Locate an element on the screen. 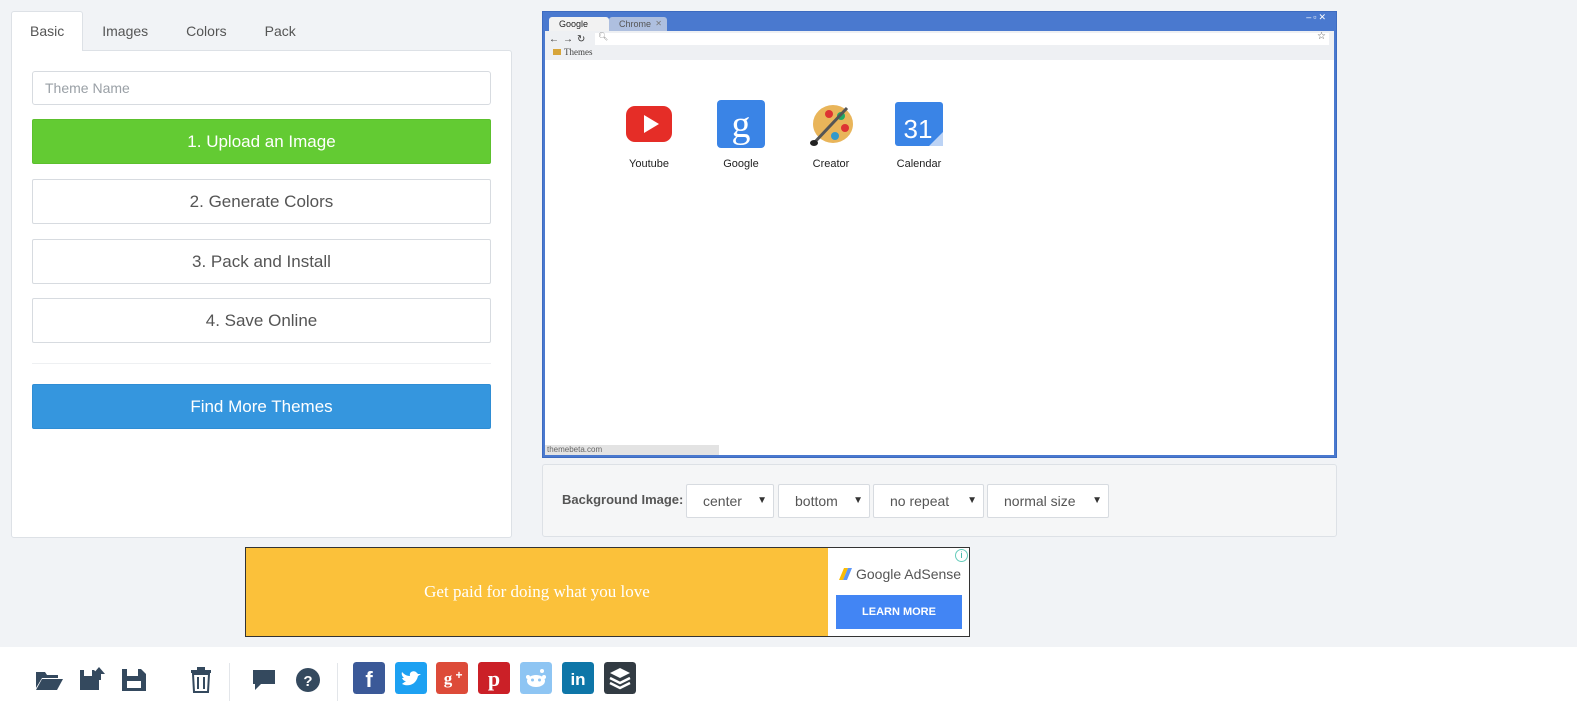  preview-toolbar: ←→↻ 🔍︎ ☆ Themes is located at coordinates (939, 45).